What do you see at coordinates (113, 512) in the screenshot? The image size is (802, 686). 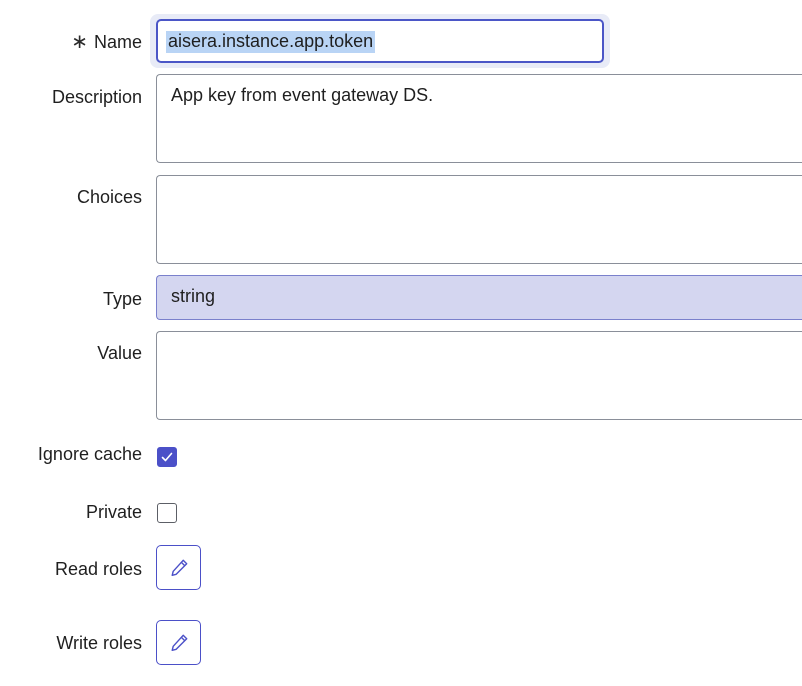 I see `private-label: Private` at bounding box center [113, 512].